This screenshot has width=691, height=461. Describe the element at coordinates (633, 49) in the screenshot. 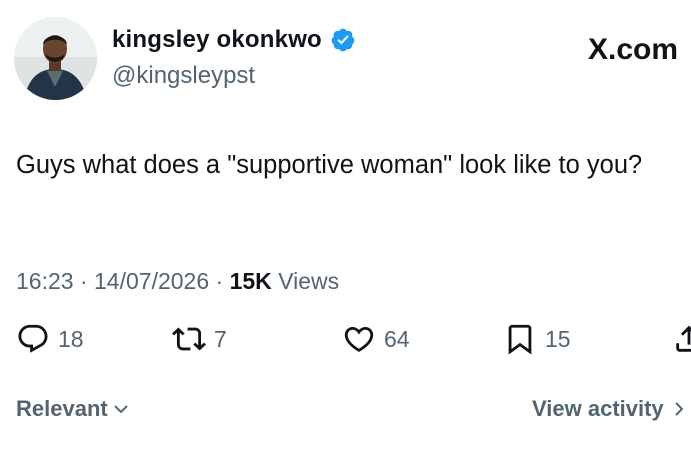

I see `site-watermark: X.com` at that location.